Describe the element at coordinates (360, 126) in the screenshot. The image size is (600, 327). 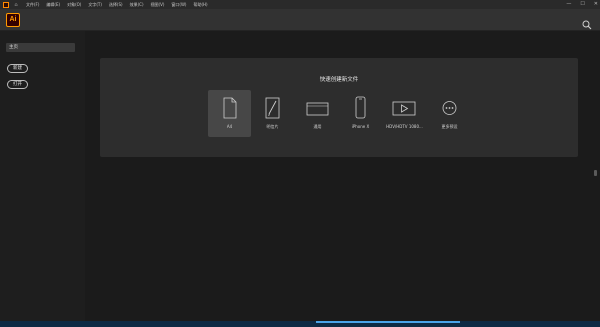
I see `preset-label: iPhone X` at that location.